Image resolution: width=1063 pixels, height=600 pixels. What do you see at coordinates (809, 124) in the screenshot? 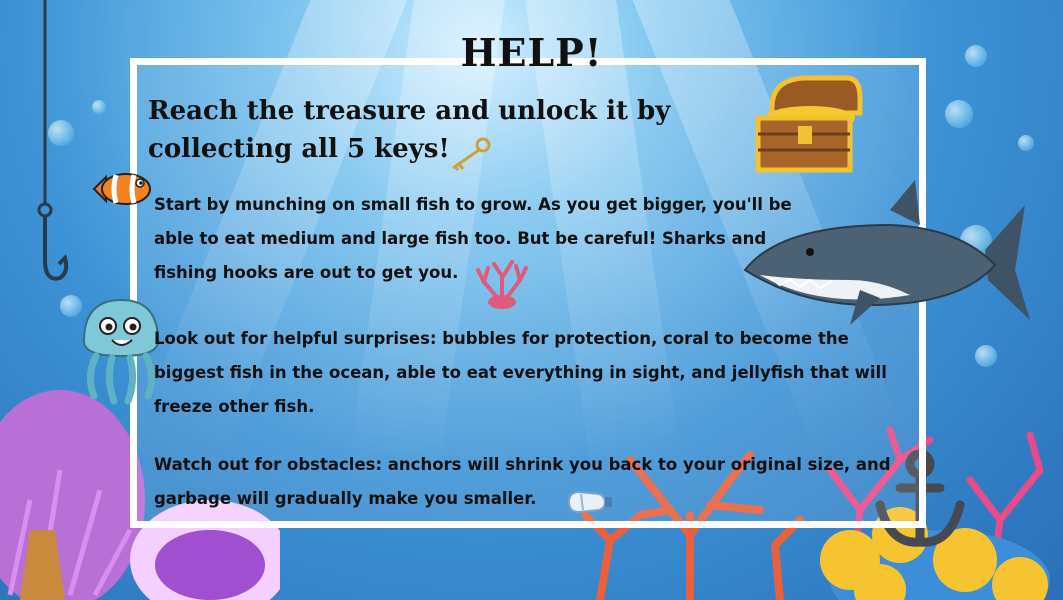
I see `treasure-chest-icon` at bounding box center [809, 124].